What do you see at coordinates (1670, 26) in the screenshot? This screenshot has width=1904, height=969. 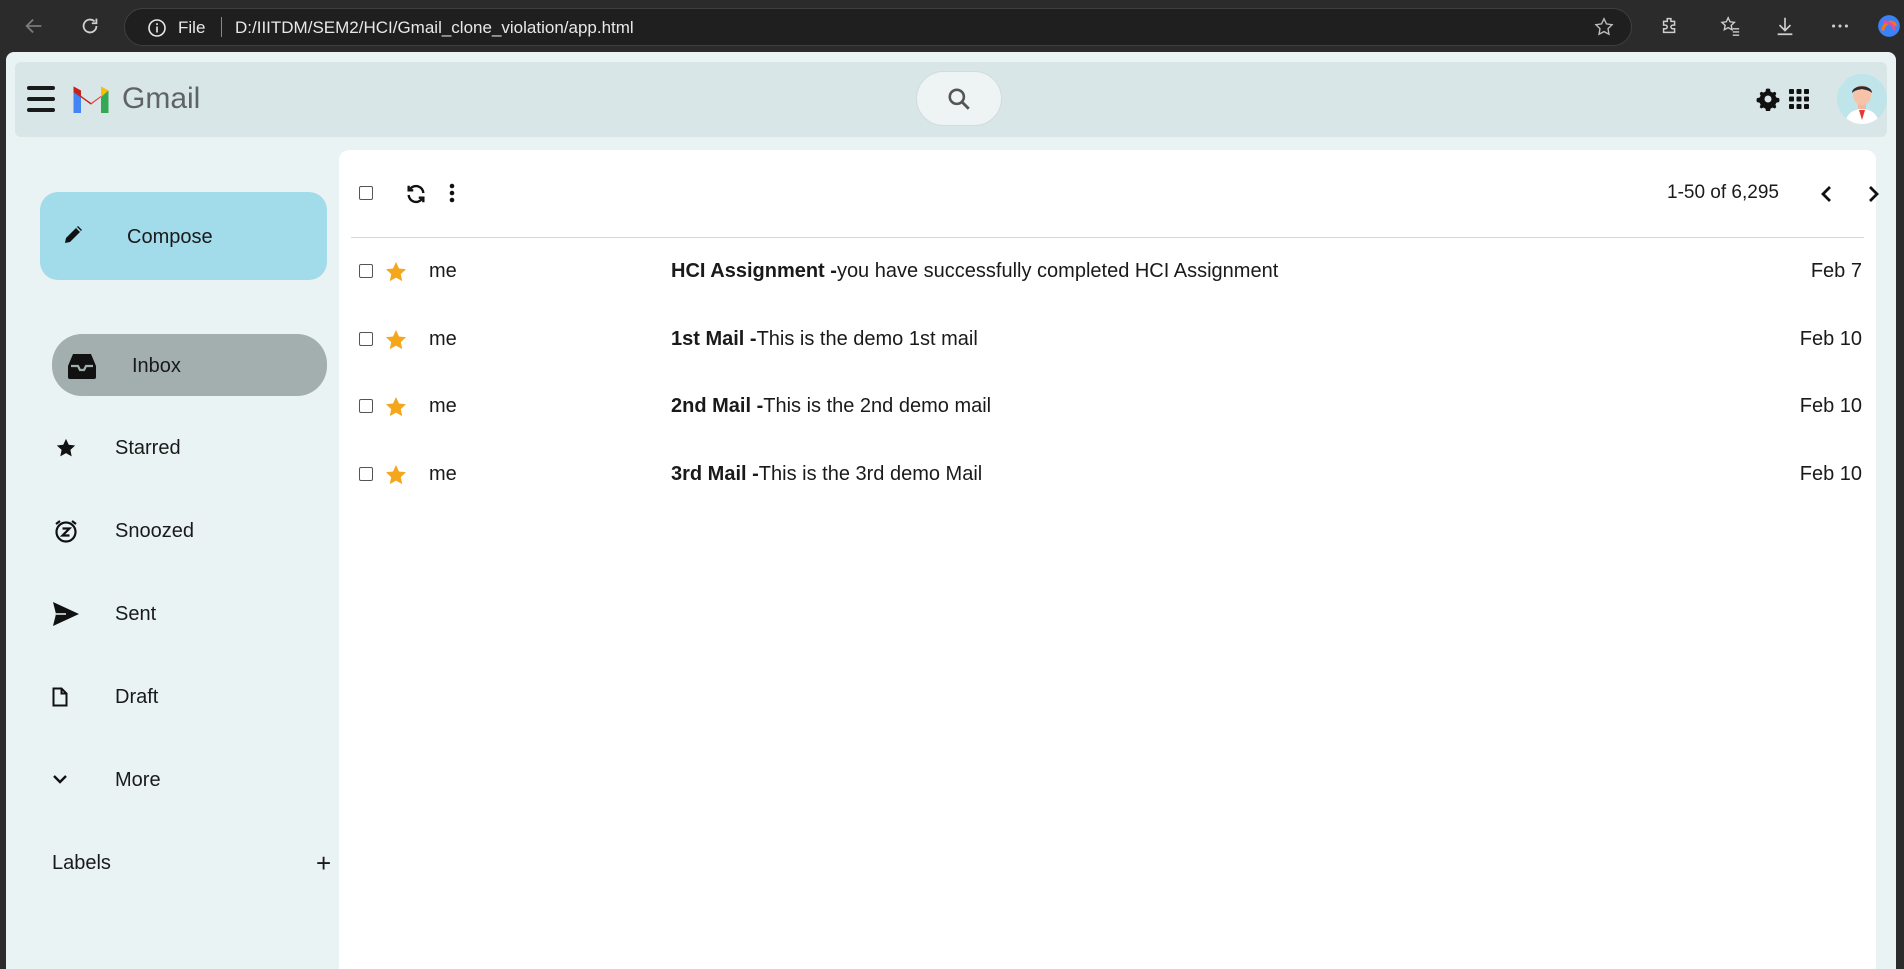 I see `extensions-icon` at bounding box center [1670, 26].